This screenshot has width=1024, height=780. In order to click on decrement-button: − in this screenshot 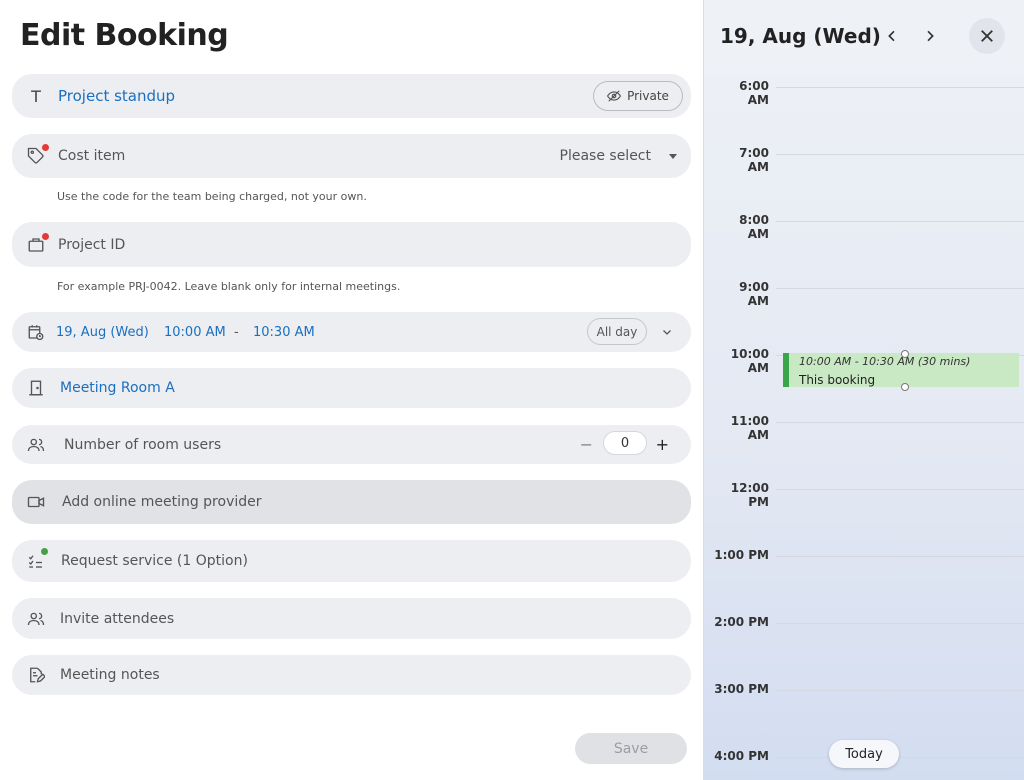, I will do `click(586, 444)`.